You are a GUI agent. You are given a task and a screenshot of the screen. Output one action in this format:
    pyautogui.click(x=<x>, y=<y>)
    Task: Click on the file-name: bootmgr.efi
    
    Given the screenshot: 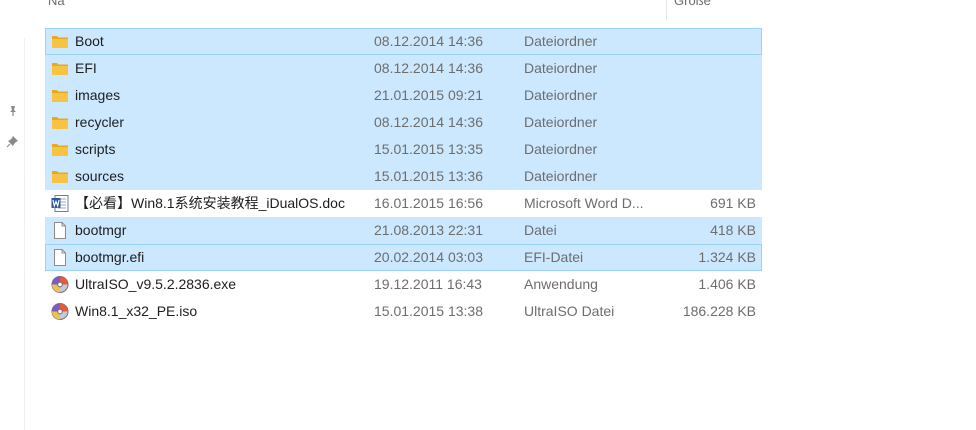 What is the action you would take?
    pyautogui.click(x=110, y=257)
    